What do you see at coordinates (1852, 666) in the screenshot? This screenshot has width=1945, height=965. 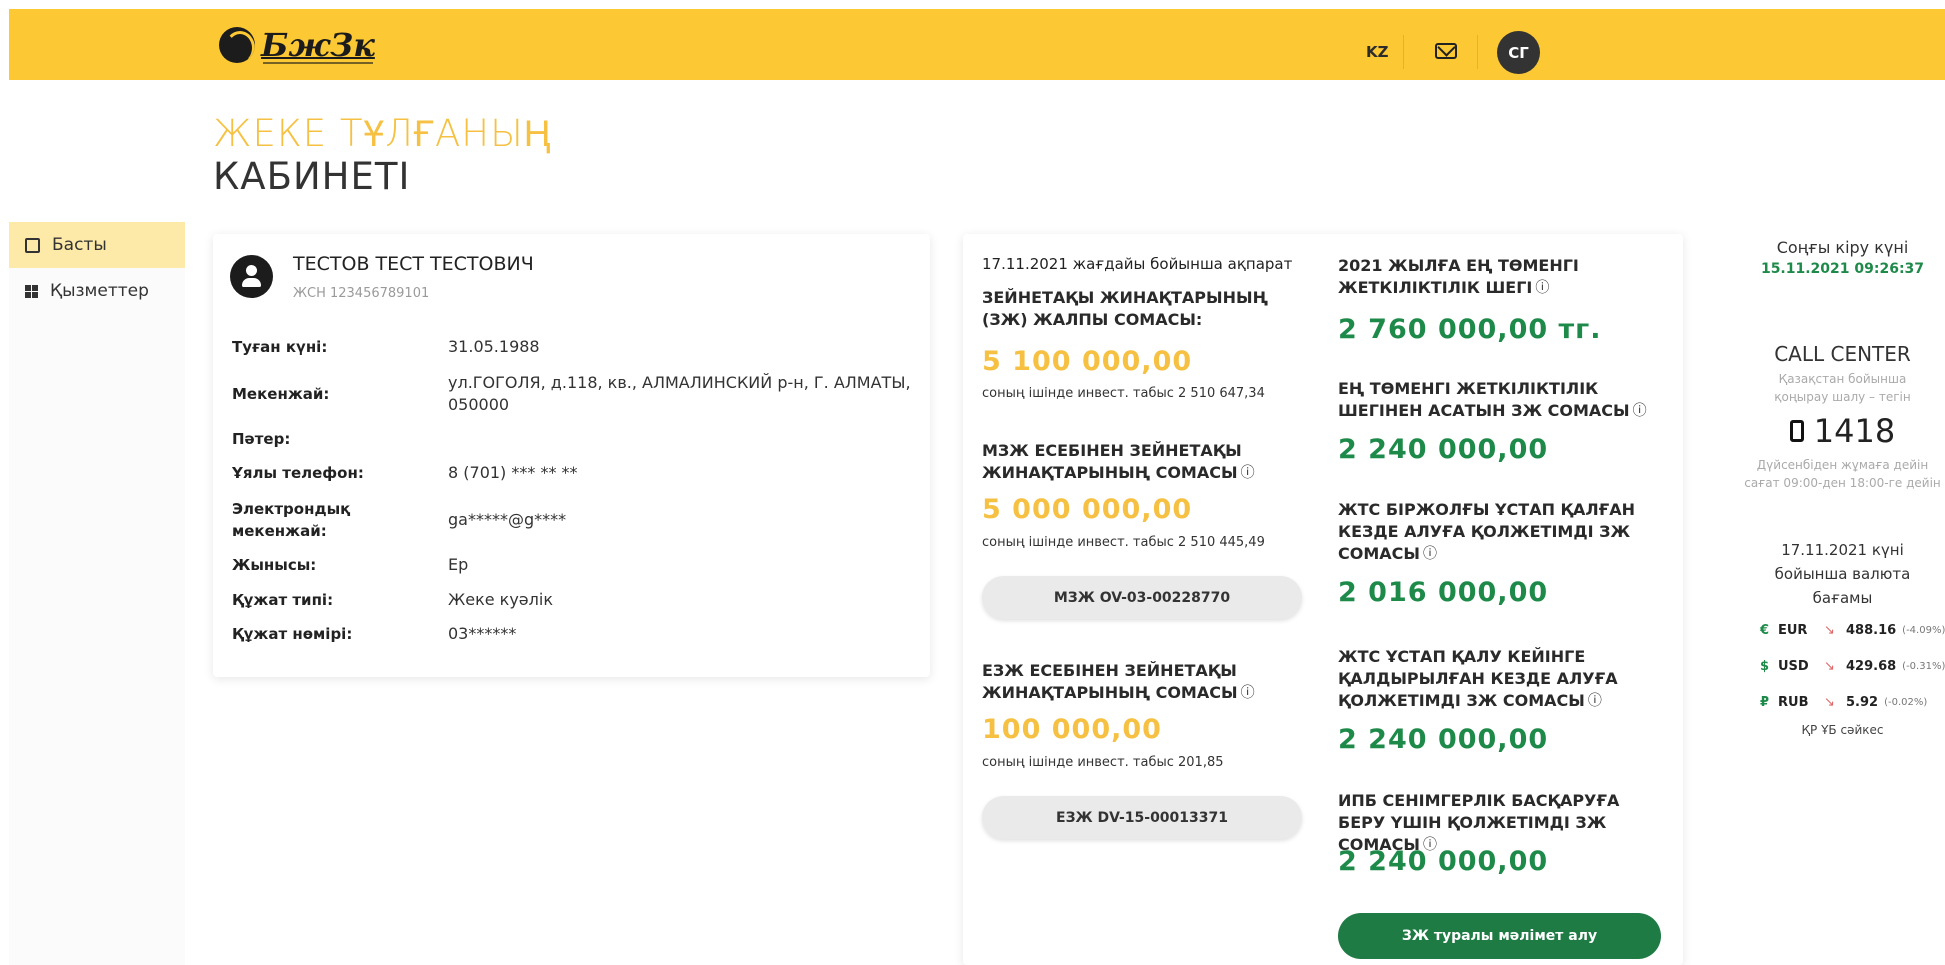 I see `currency-row-usd: $ USD ↘ 429.68 (-0.31%)` at bounding box center [1852, 666].